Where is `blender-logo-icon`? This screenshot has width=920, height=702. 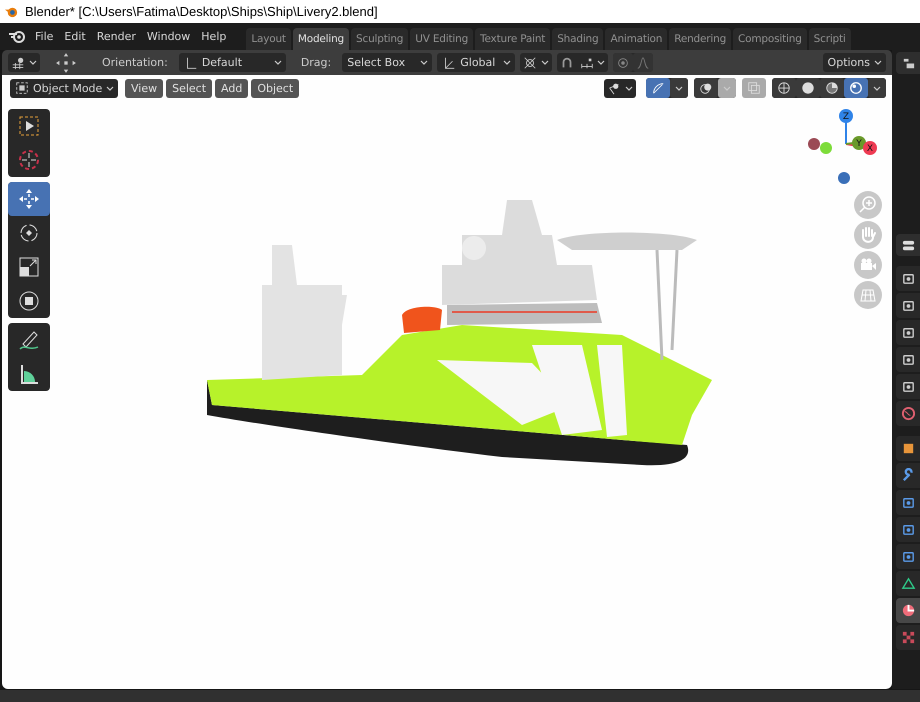
blender-logo-icon is located at coordinates (17, 36).